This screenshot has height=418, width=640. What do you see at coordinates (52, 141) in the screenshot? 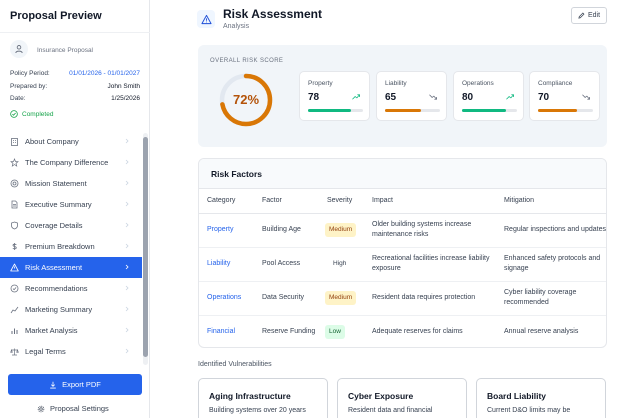
I see `sidebar-item-label: About Company` at bounding box center [52, 141].